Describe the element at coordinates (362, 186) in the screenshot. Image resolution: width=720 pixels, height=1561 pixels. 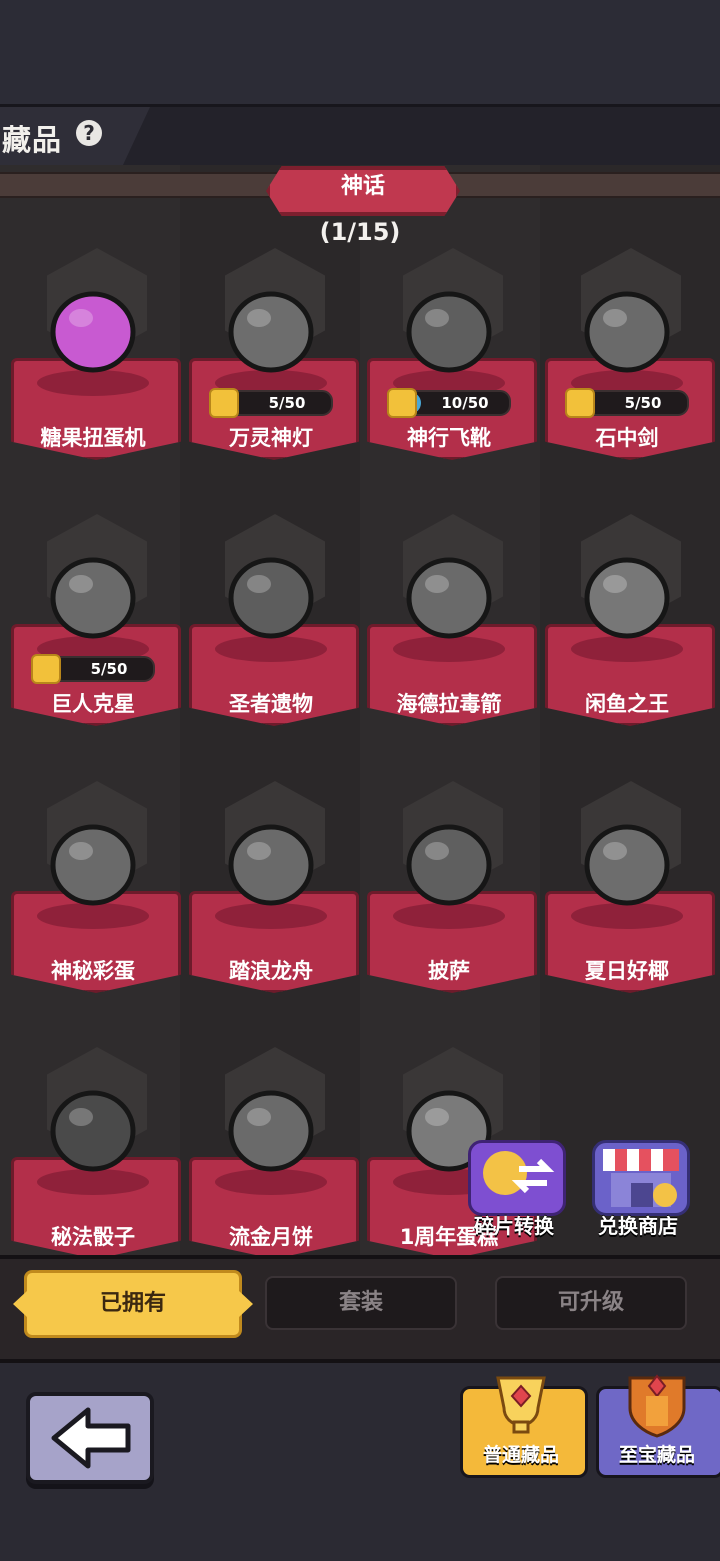
I see `category-name: 神话` at that location.